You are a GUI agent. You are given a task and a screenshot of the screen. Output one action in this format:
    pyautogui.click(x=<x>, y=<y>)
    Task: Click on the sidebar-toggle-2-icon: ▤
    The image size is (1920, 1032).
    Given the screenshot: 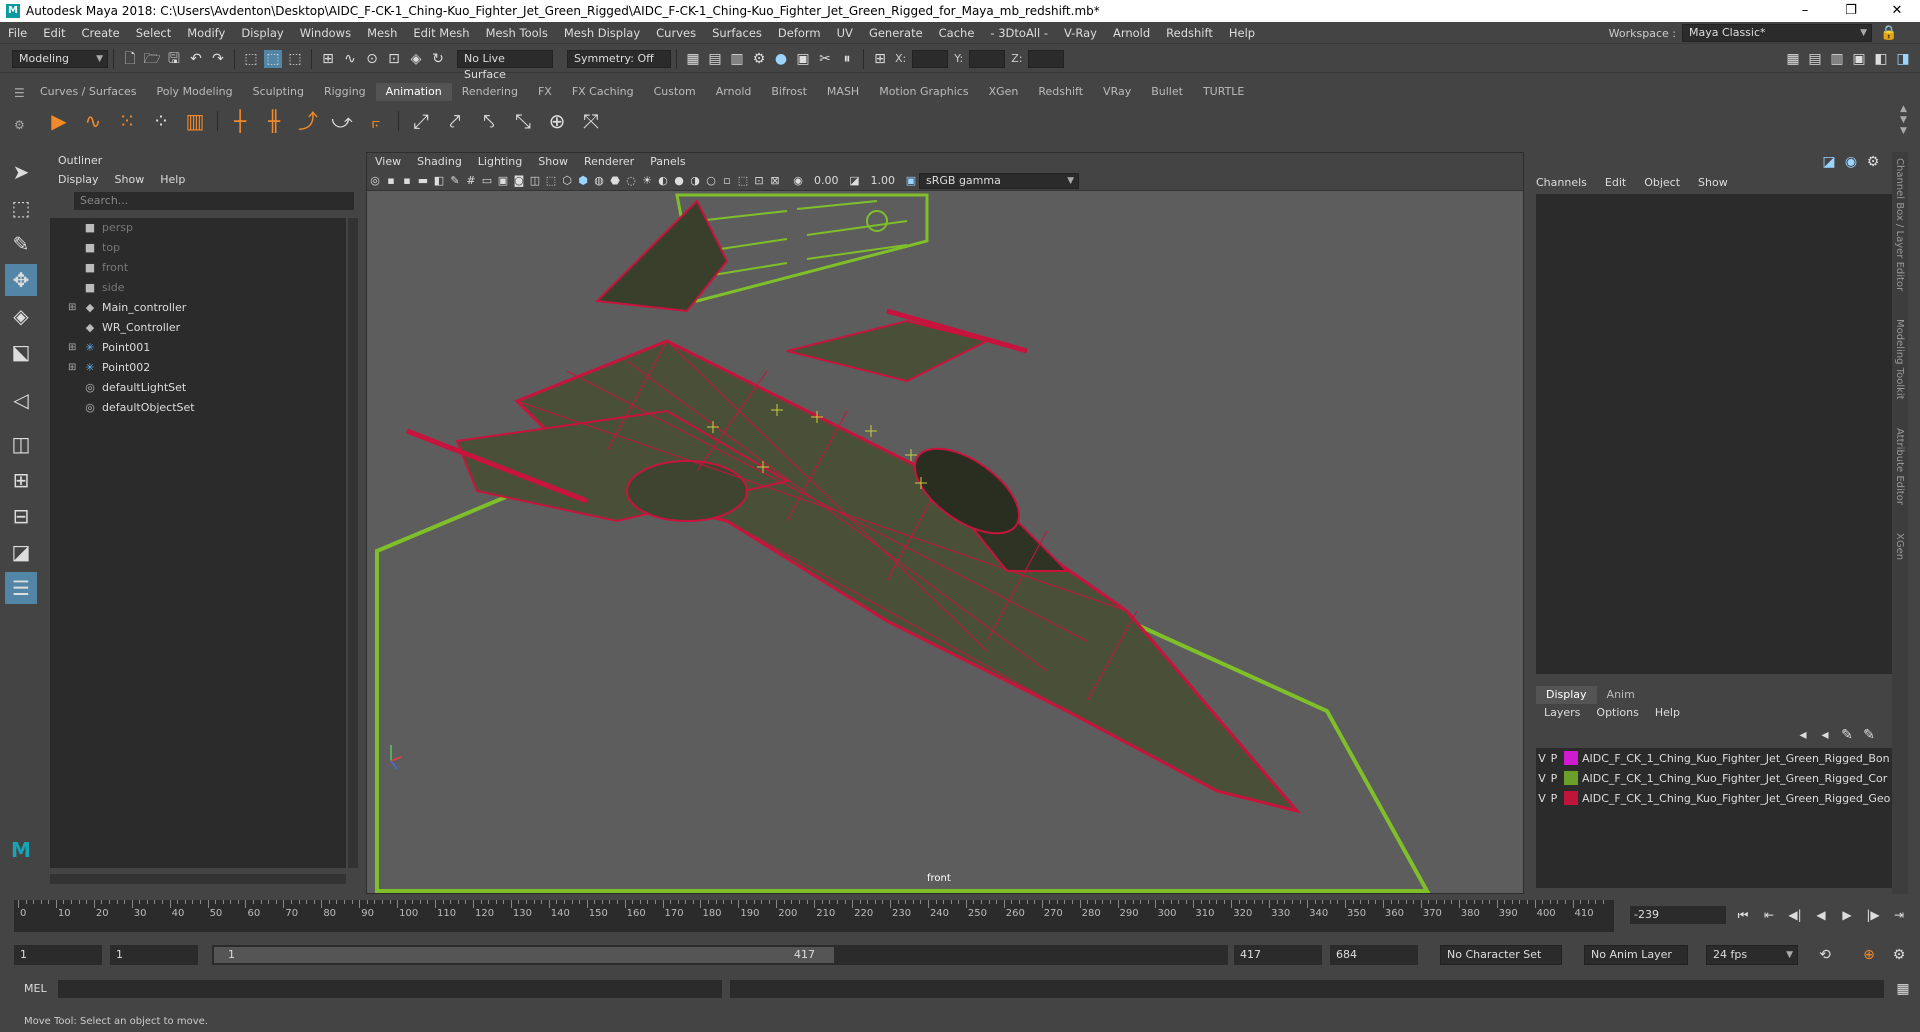 What is the action you would take?
    pyautogui.click(x=1815, y=59)
    